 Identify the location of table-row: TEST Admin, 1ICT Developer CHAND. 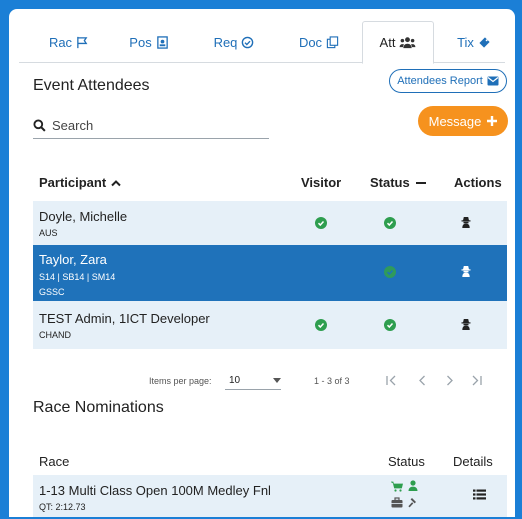
(270, 325).